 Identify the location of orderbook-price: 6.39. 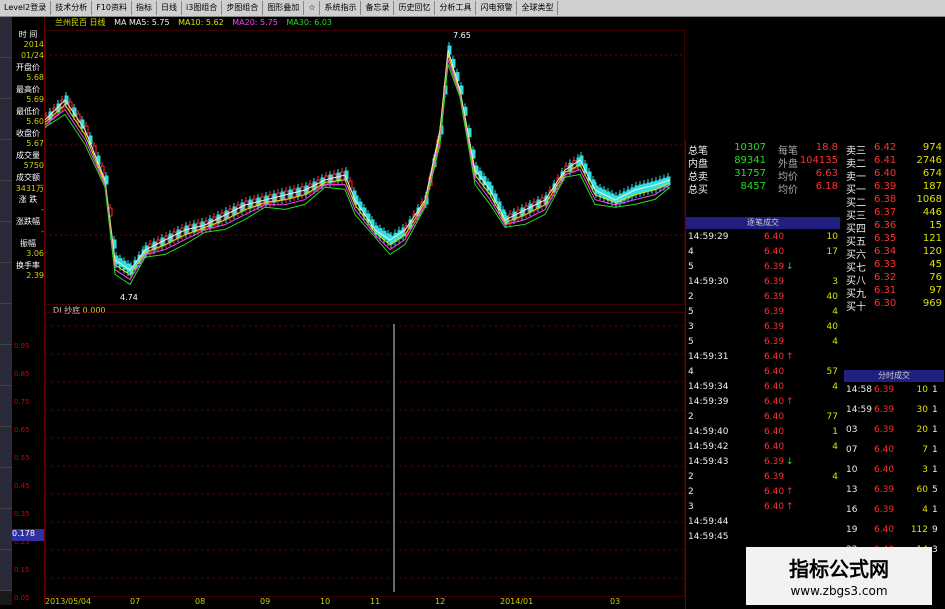
(885, 186).